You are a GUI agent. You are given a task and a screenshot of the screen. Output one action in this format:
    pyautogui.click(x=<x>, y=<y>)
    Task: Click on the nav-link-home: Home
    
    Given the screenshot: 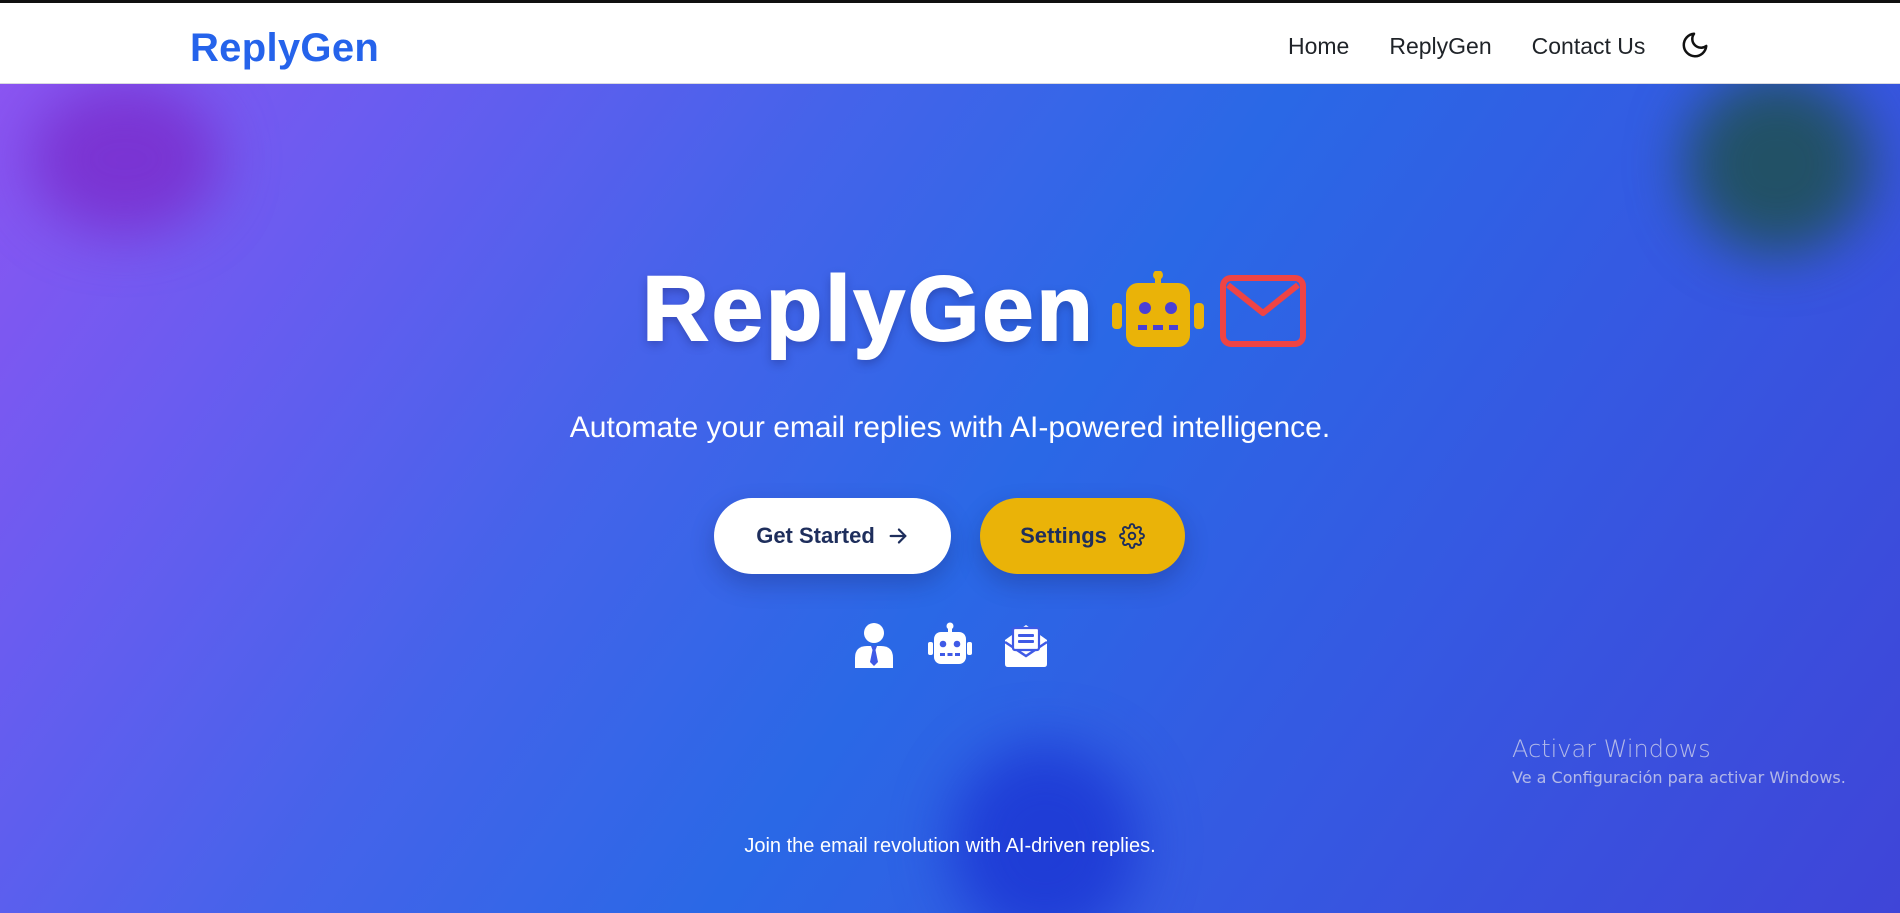 What is the action you would take?
    pyautogui.click(x=1318, y=46)
    